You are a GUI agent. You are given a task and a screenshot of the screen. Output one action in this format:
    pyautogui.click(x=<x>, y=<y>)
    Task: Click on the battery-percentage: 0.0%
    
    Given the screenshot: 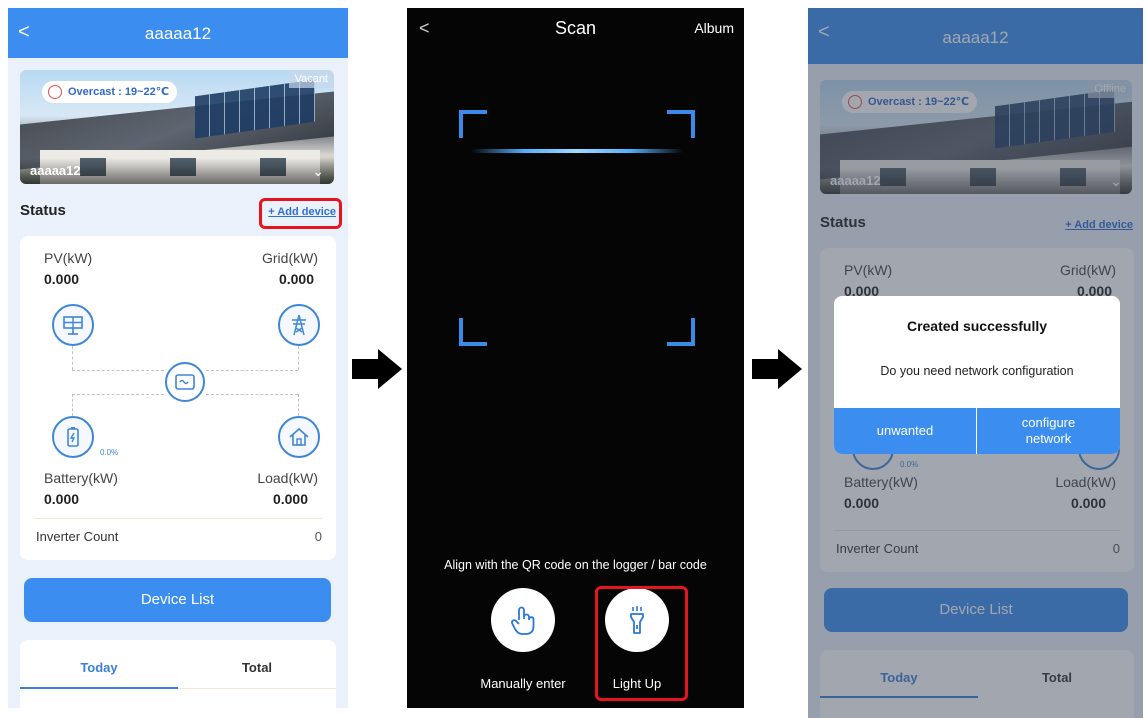 What is the action you would take?
    pyautogui.click(x=109, y=452)
    